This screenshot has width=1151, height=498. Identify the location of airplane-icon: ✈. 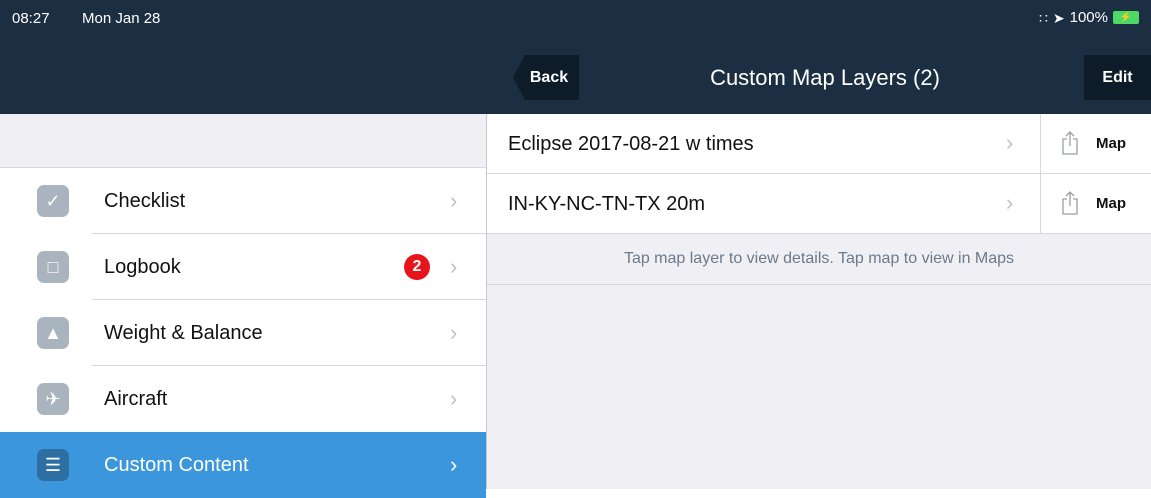
(53, 399).